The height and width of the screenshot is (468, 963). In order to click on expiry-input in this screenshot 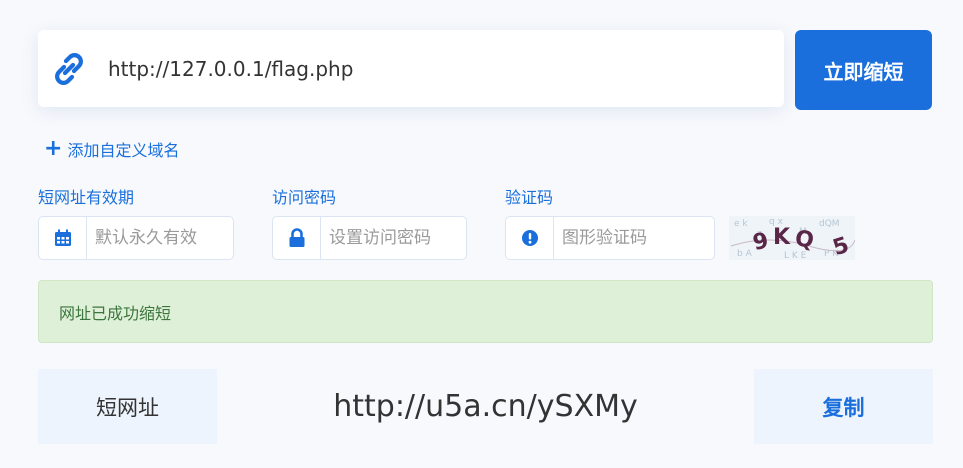, I will do `click(157, 238)`.